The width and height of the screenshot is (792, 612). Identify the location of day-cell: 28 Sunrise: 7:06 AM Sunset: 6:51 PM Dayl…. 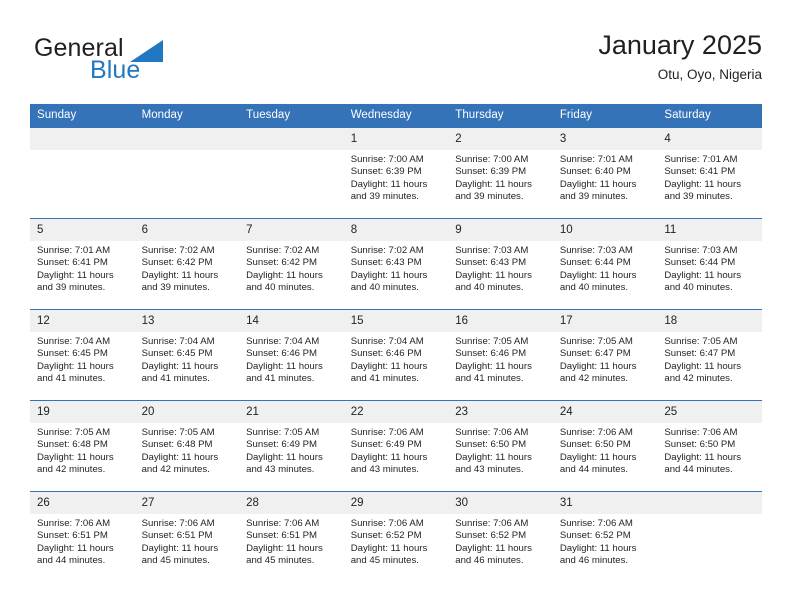
(291, 536).